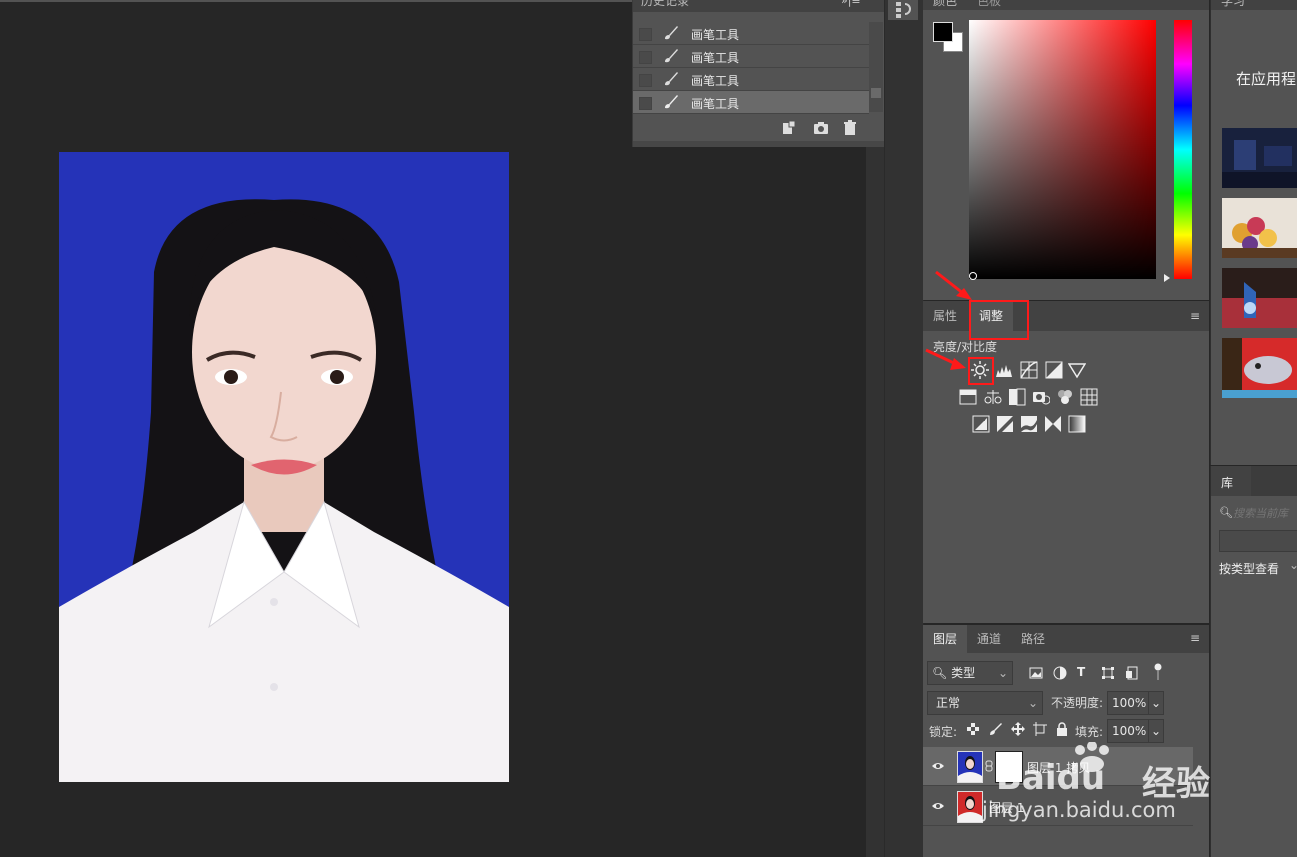  I want to click on lock-all-icon, so click(1062, 729).